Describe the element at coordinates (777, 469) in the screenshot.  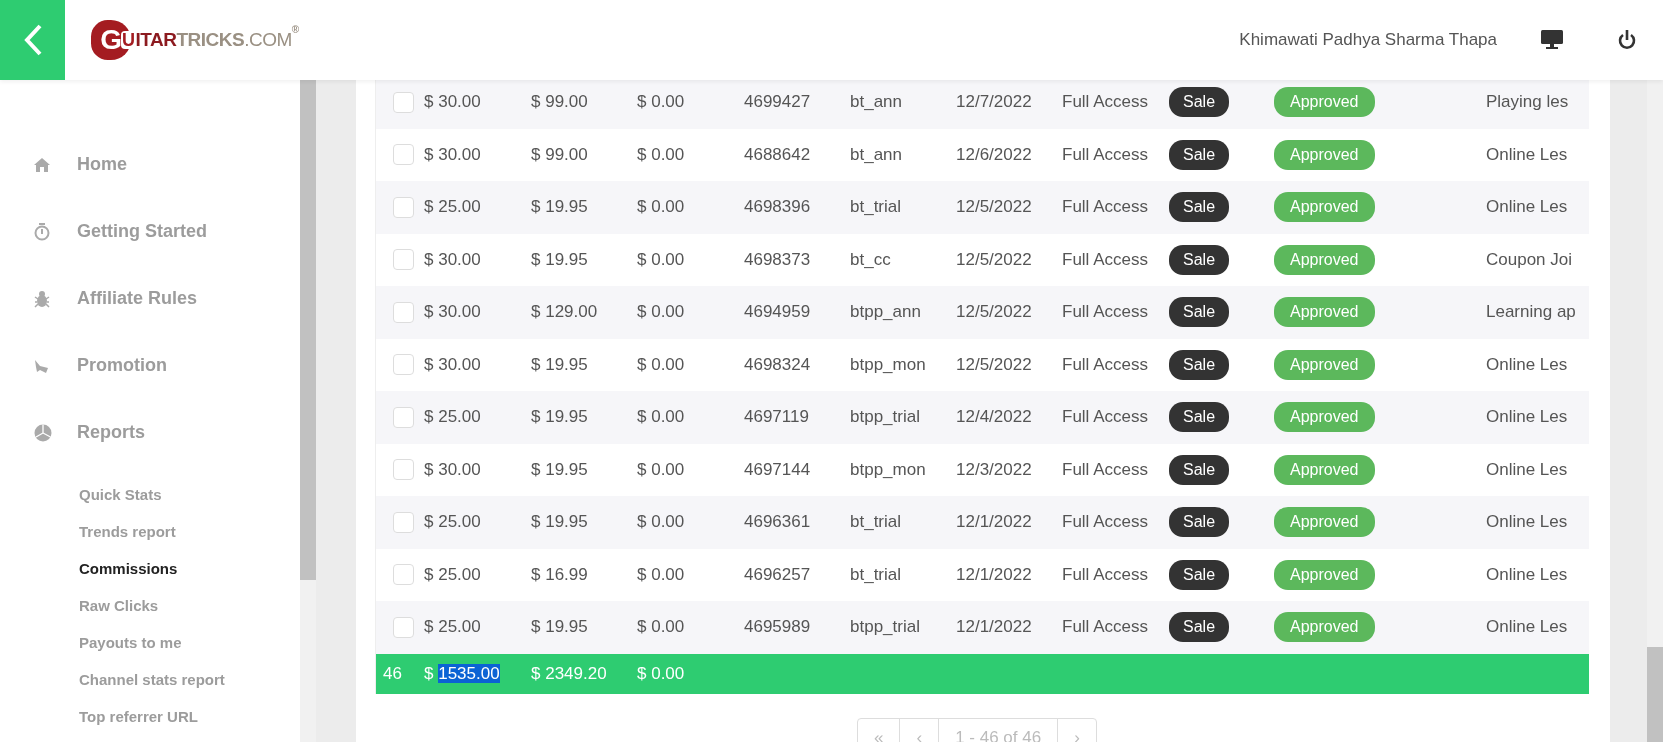
I see `table-cell: 4697144` at that location.